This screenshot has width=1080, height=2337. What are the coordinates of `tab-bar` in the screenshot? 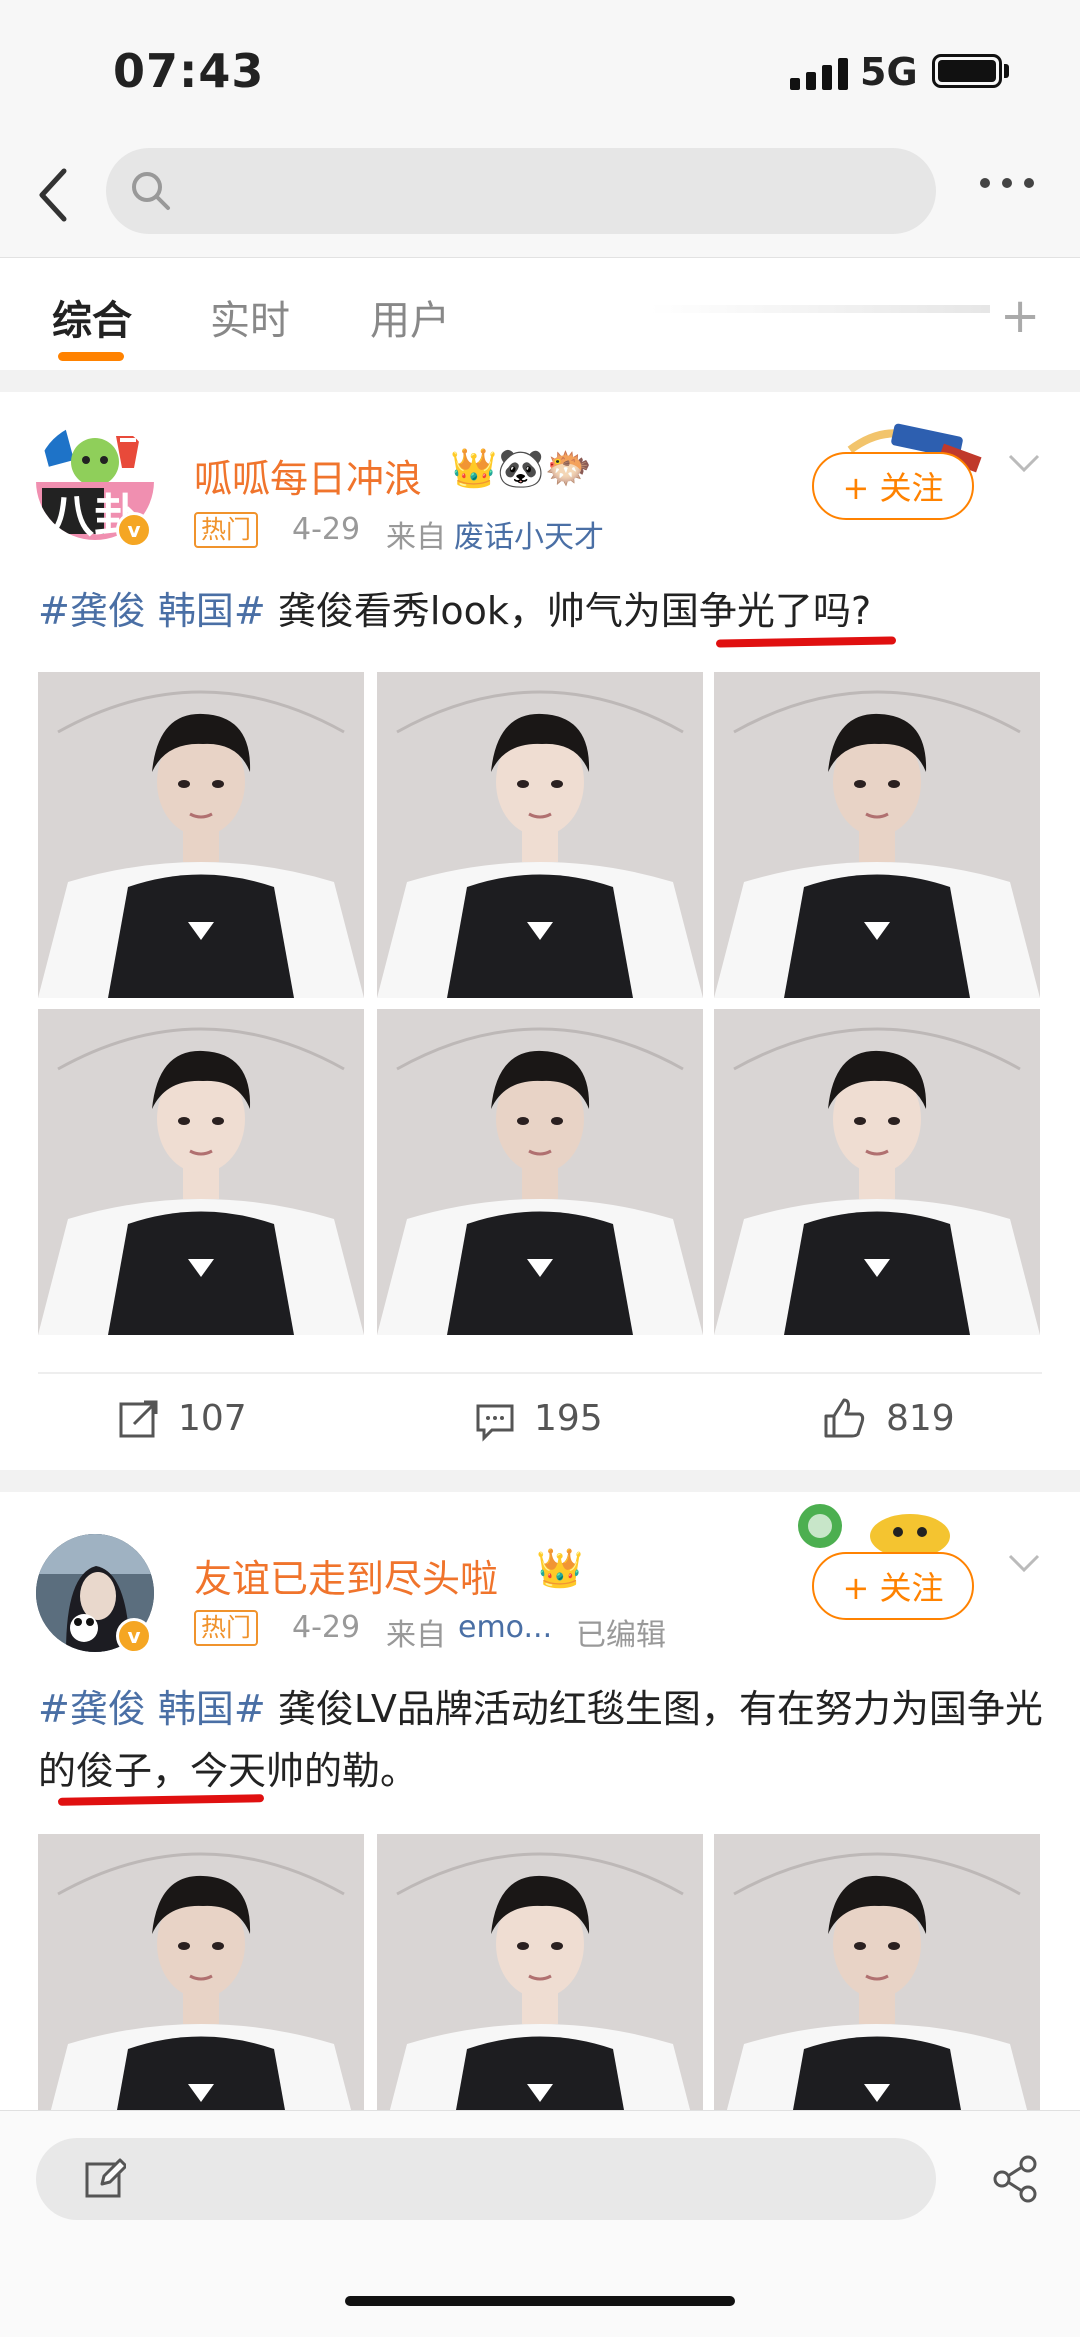 It's located at (540, 314).